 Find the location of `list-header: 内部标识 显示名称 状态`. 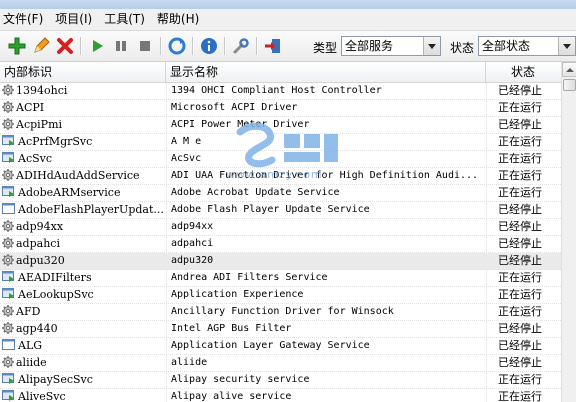

list-header: 内部标识 显示名称 状态 is located at coordinates (280, 72).